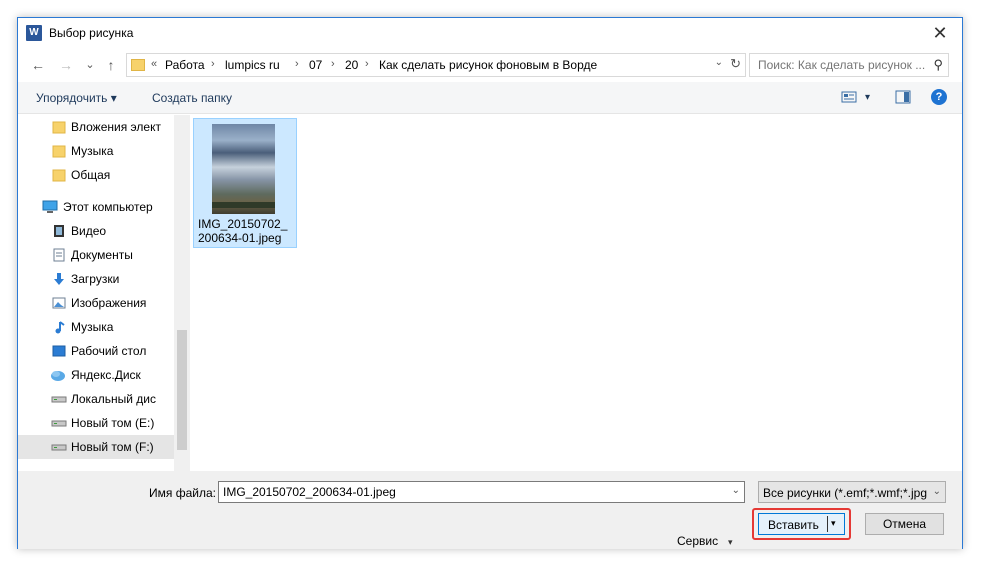  I want to click on insert-dropdown-icon: ▾, so click(833, 523).